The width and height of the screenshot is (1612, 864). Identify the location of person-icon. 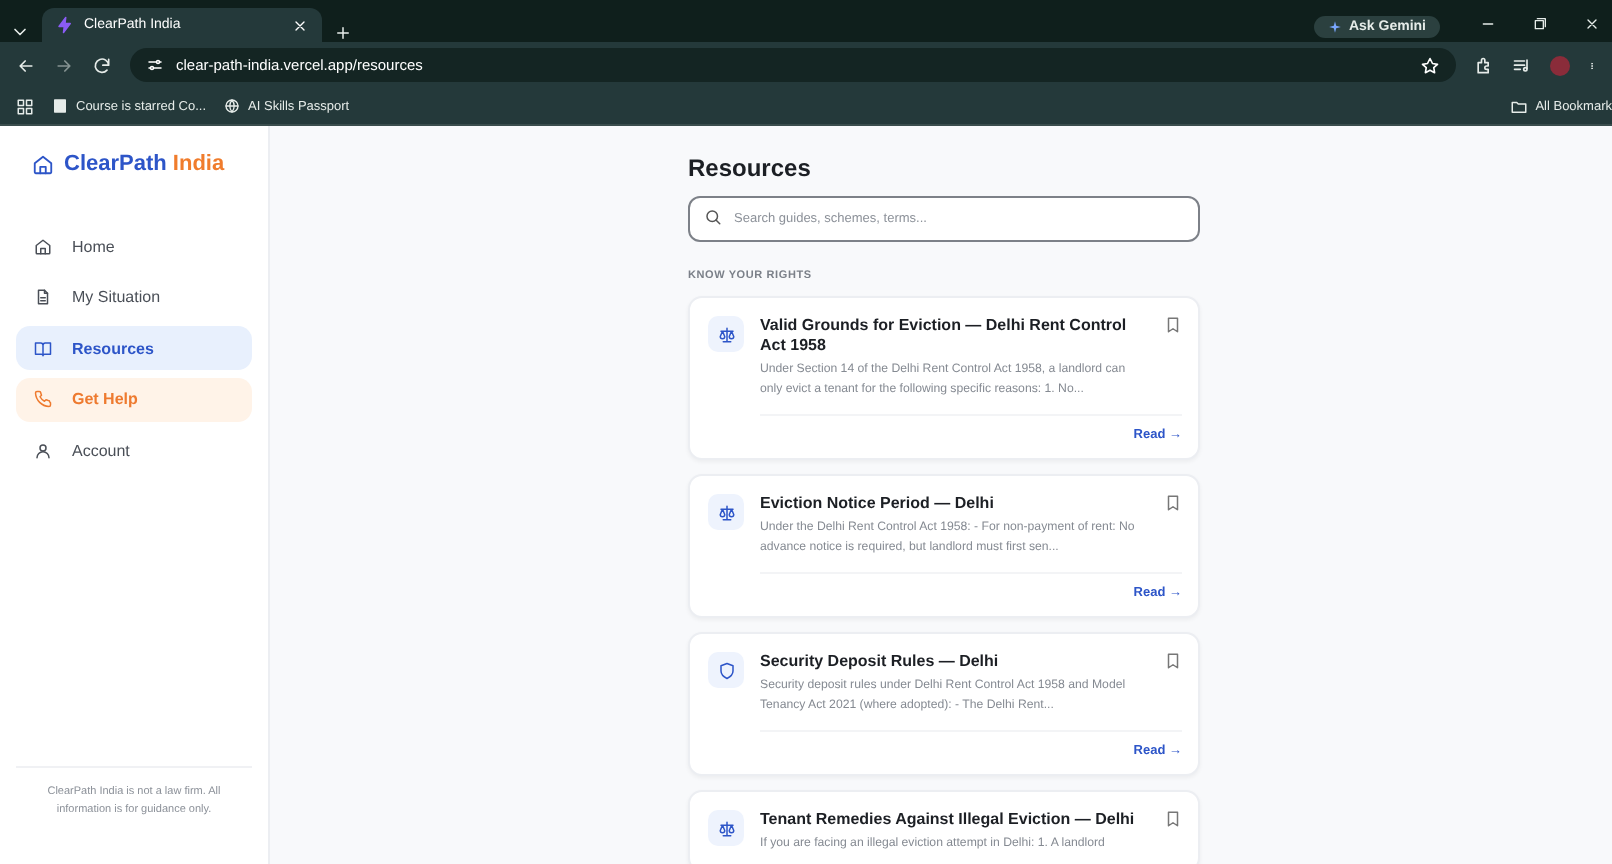
(43, 450).